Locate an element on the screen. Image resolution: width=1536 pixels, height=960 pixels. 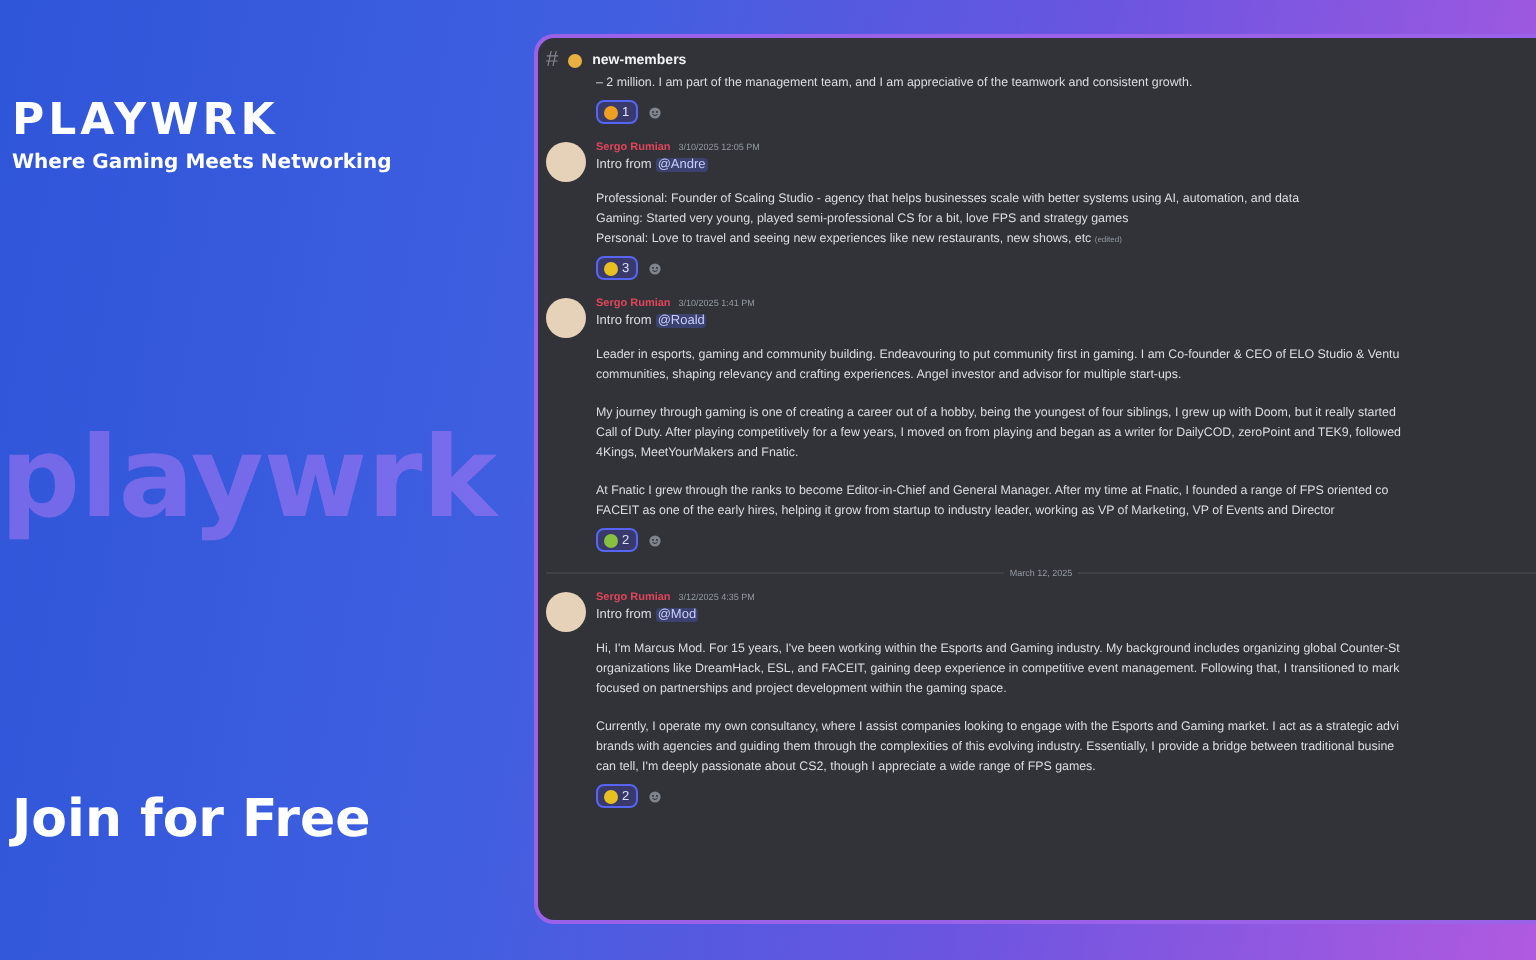
brand-logo: PLAYWRK is located at coordinates (146, 121).